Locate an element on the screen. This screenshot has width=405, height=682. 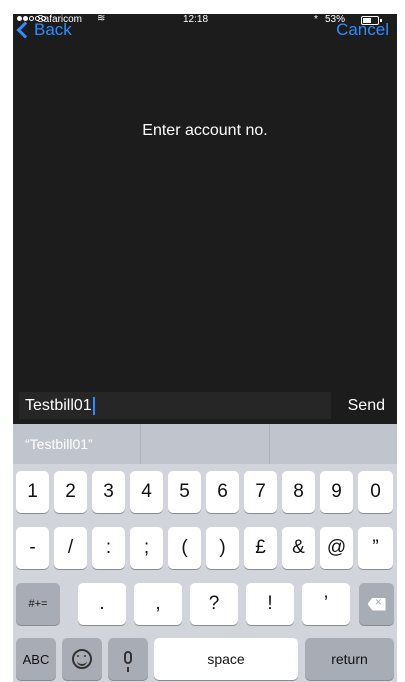
account-number-input: Testbill01 is located at coordinates (175, 405).